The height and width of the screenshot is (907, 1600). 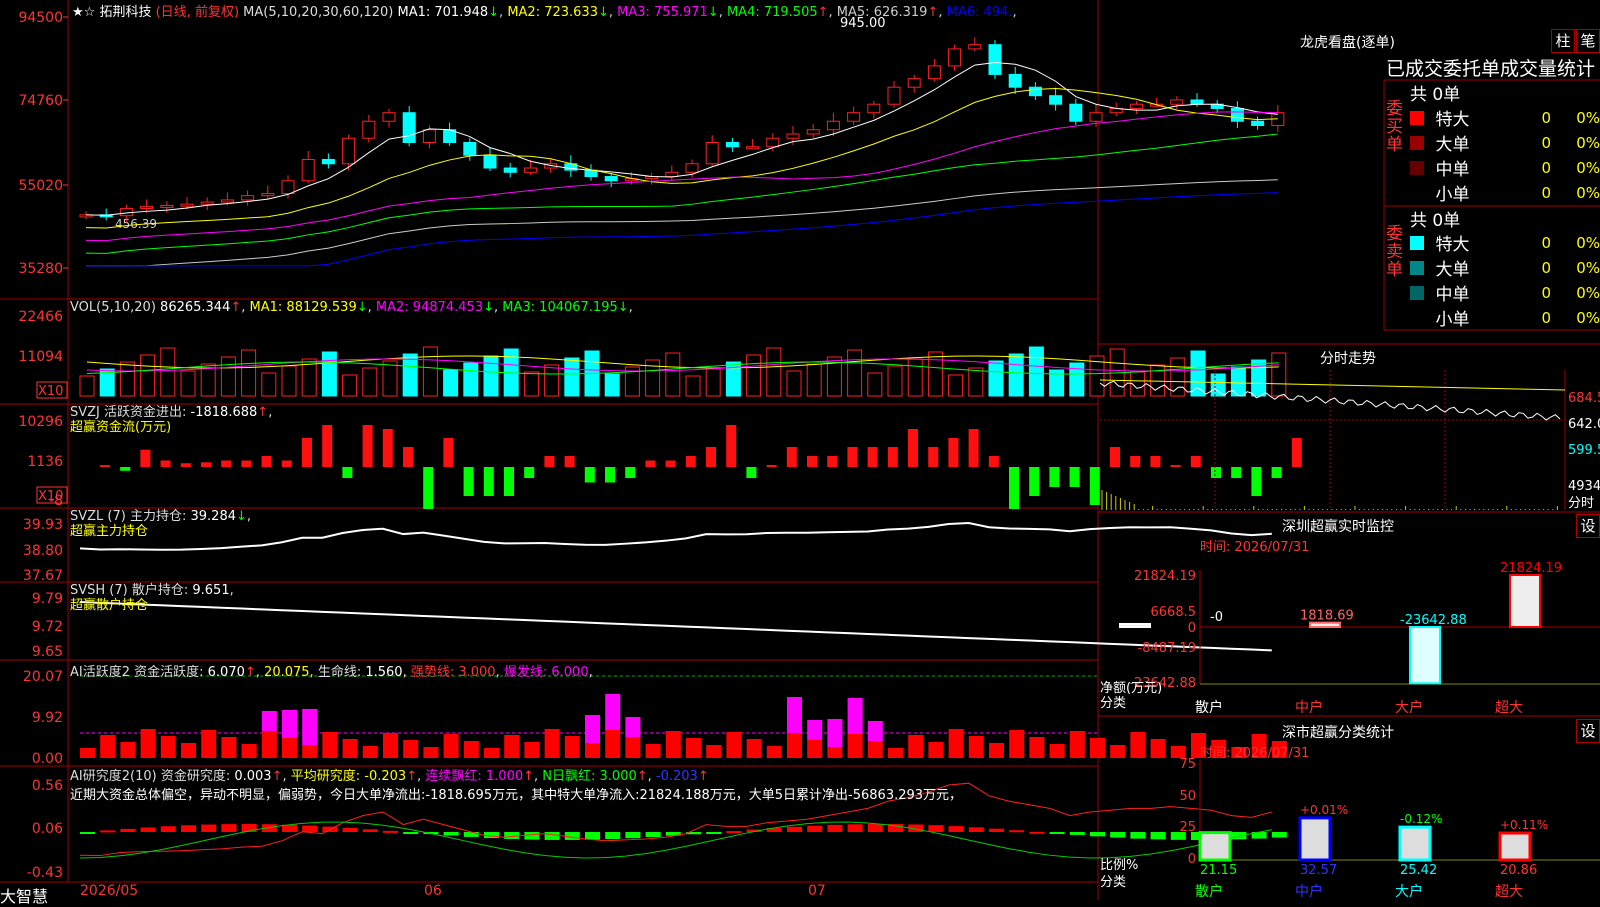 What do you see at coordinates (1588, 731) in the screenshot?
I see `sc-settings-button: 设` at bounding box center [1588, 731].